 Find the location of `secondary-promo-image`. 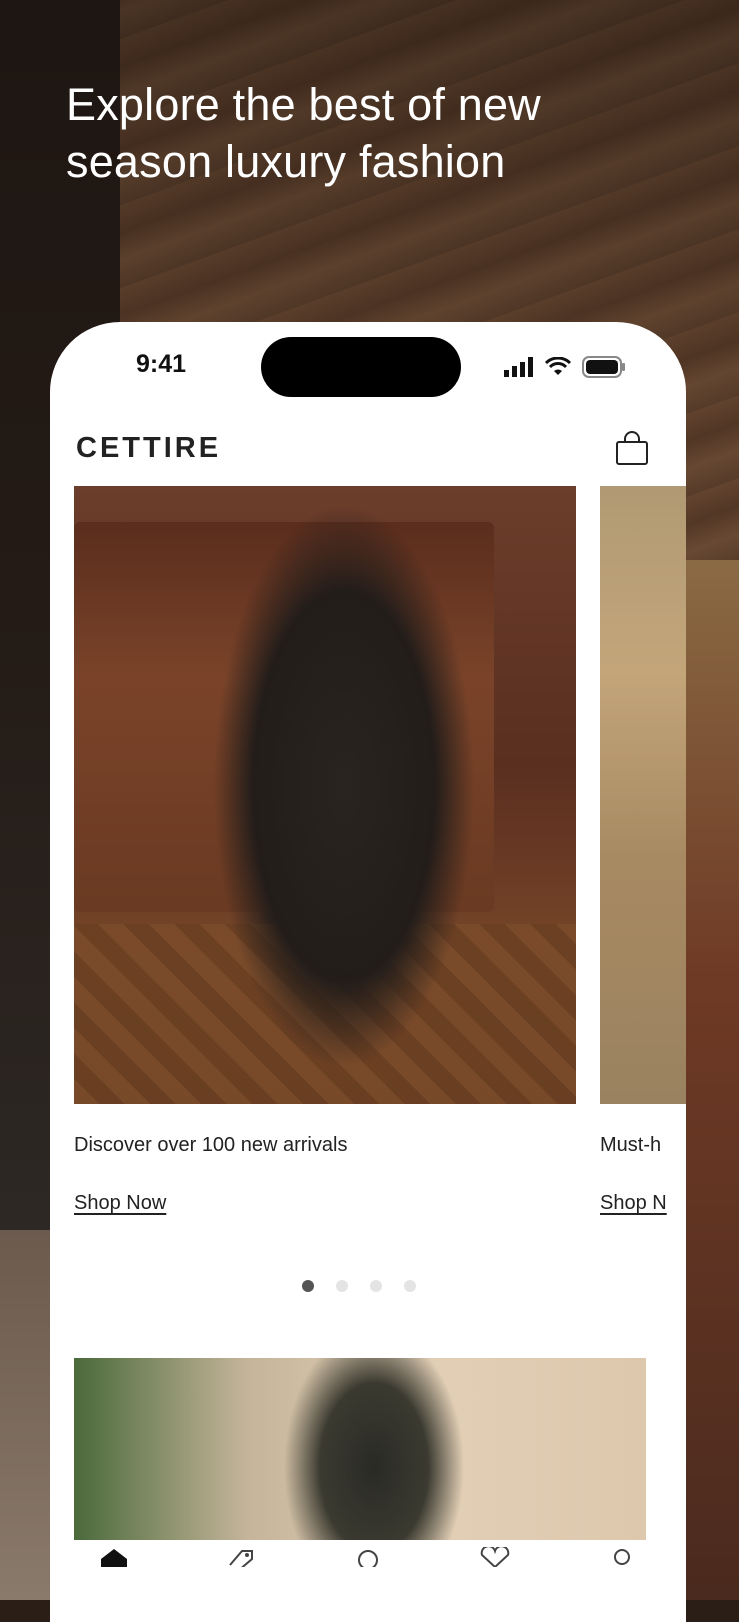

secondary-promo-image is located at coordinates (360, 1449).